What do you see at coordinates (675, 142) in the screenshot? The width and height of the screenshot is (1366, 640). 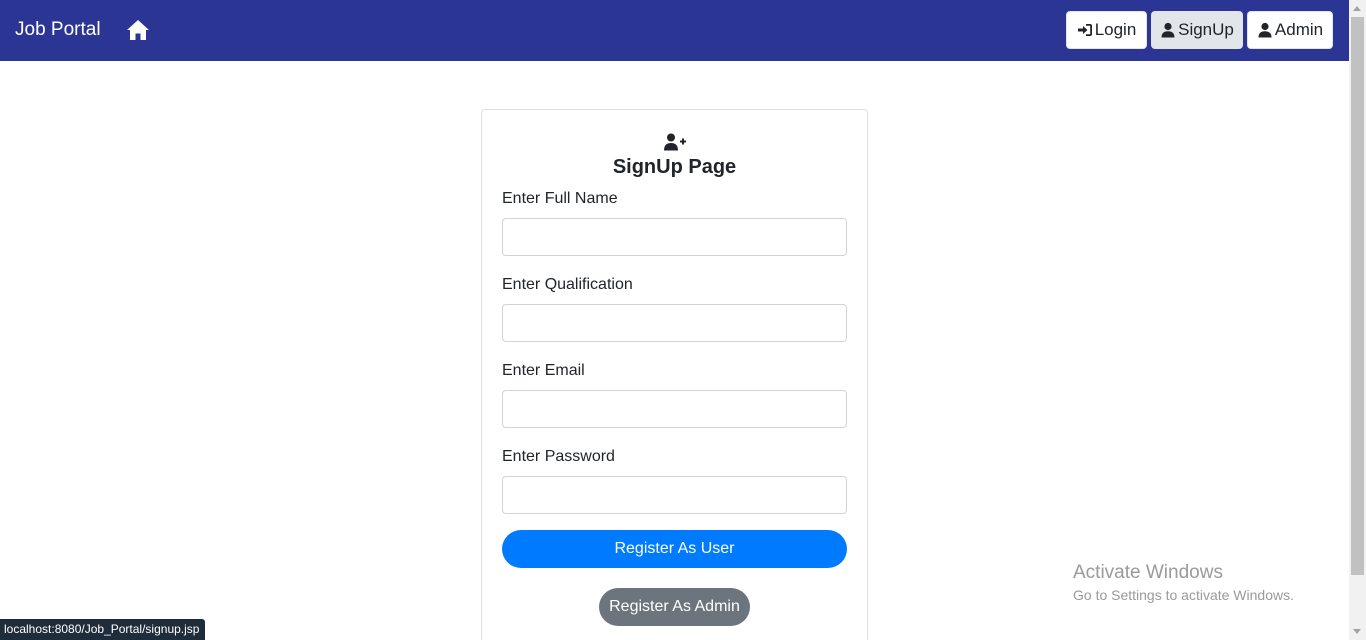 I see `user-plus-icon` at bounding box center [675, 142].